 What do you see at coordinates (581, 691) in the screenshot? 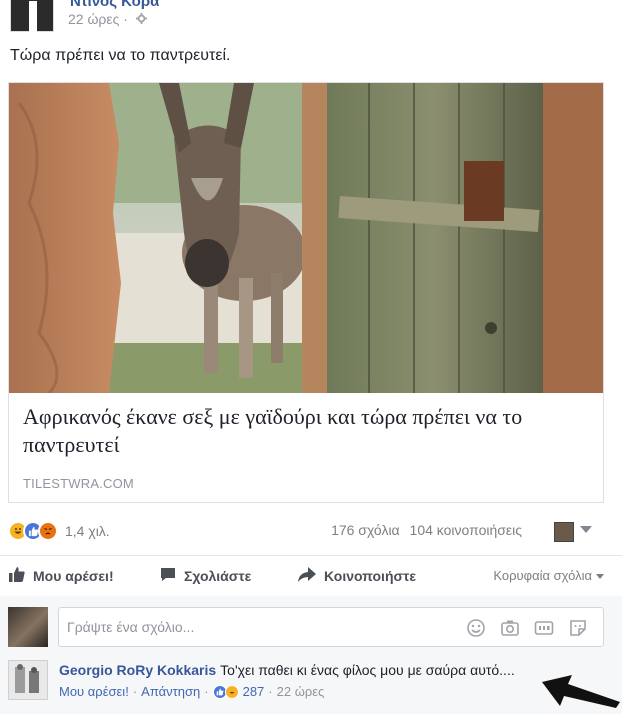
I see `arrow-icon` at bounding box center [581, 691].